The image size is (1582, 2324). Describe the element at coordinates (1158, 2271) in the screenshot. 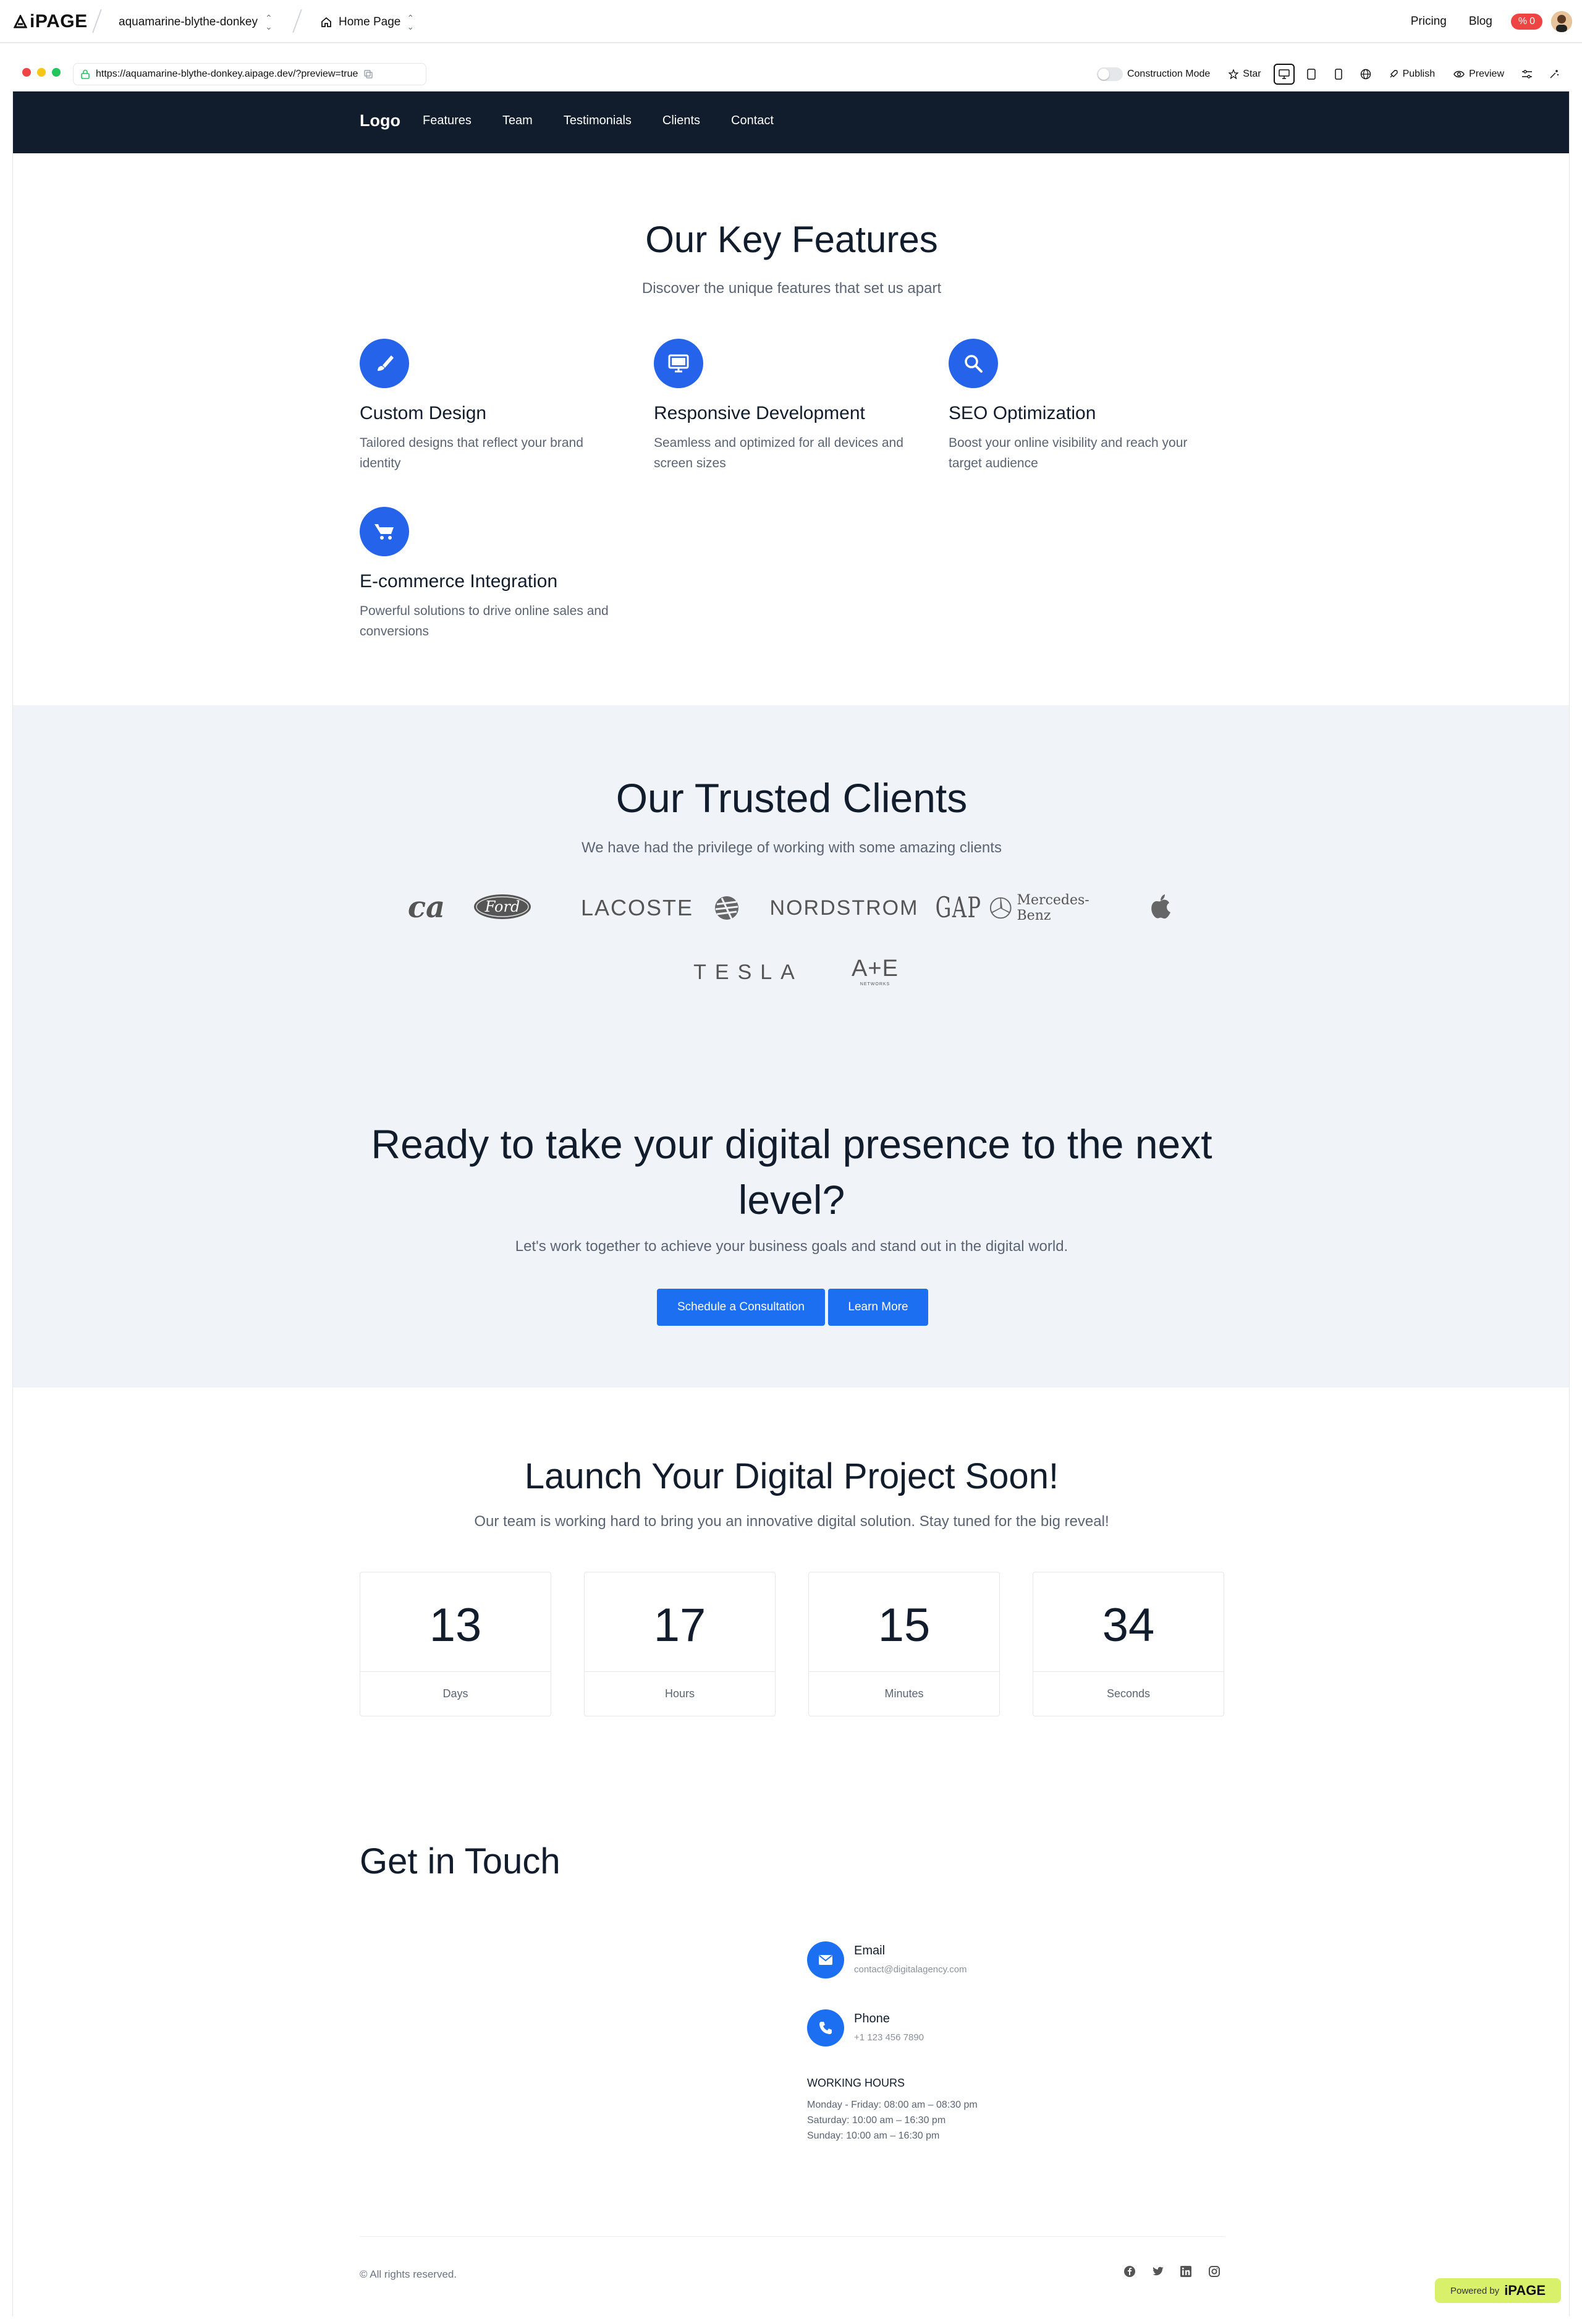

I see `twitter-icon` at that location.